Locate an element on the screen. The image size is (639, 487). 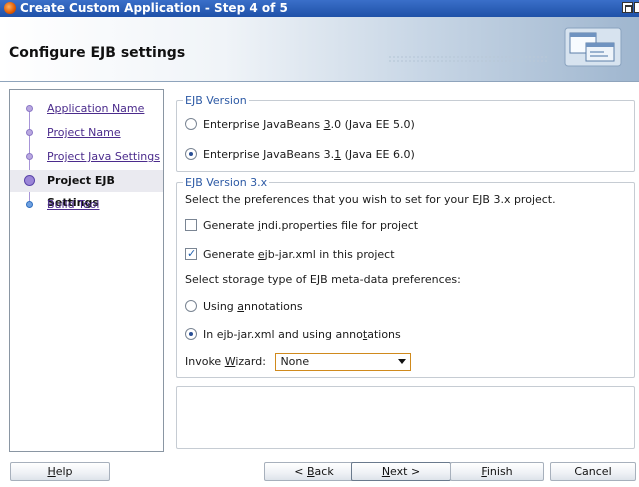
ejb-jar-option: Generate ejb-jar.xml in this project is located at coordinates (290, 254).